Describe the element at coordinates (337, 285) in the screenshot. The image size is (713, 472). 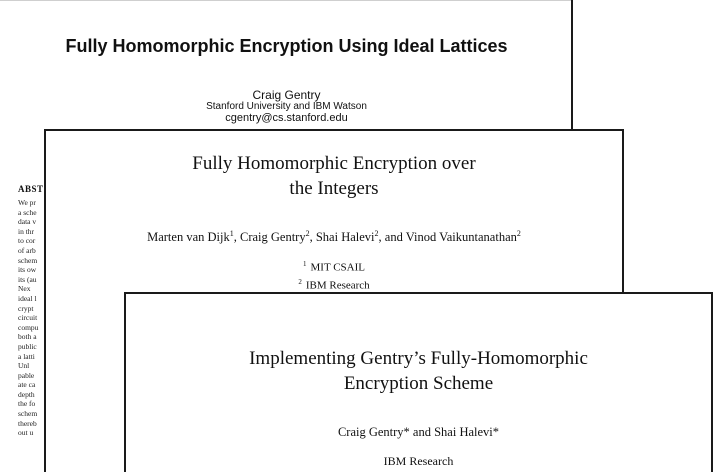
I see `affiliation-name: IBM Research` at that location.